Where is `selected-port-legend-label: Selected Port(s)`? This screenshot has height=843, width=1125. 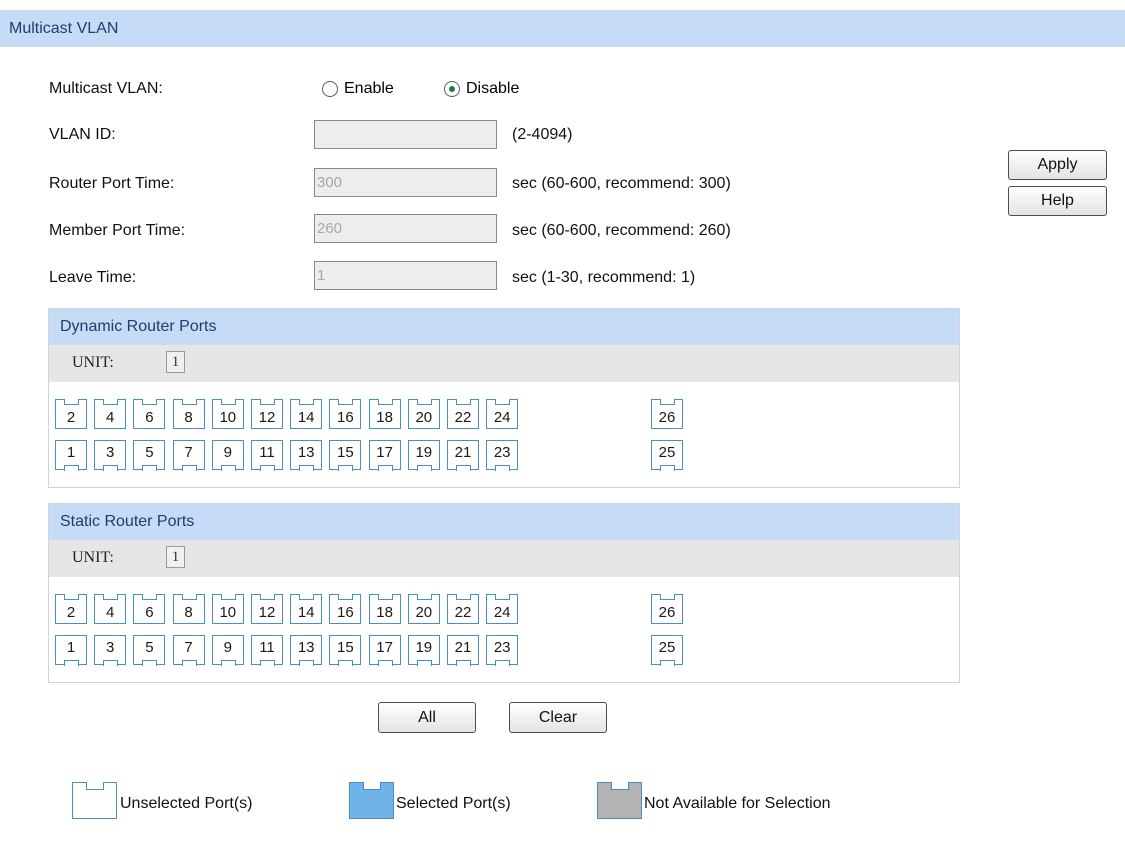
selected-port-legend-label: Selected Port(s) is located at coordinates (453, 803).